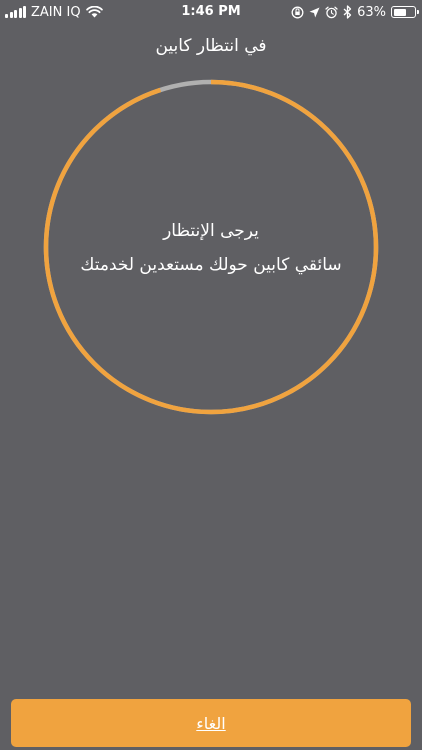  I want to click on waiting-message: سائقي كابين حولك مستعدين لخدمتك, so click(211, 265).